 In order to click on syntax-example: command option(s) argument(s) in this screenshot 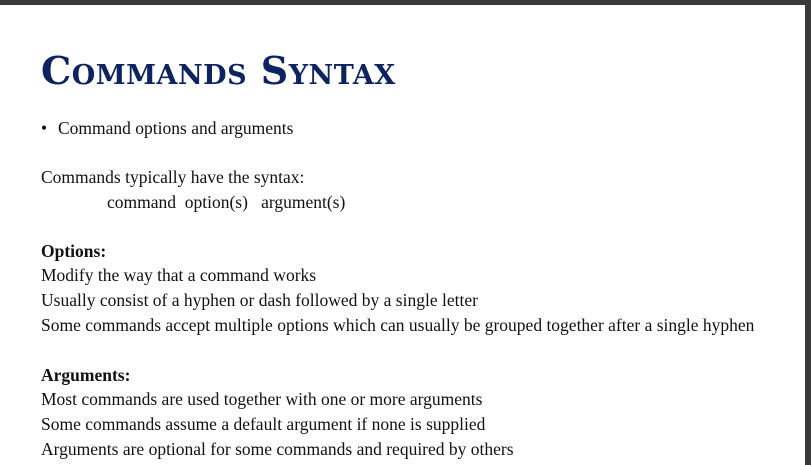, I will do `click(226, 202)`.